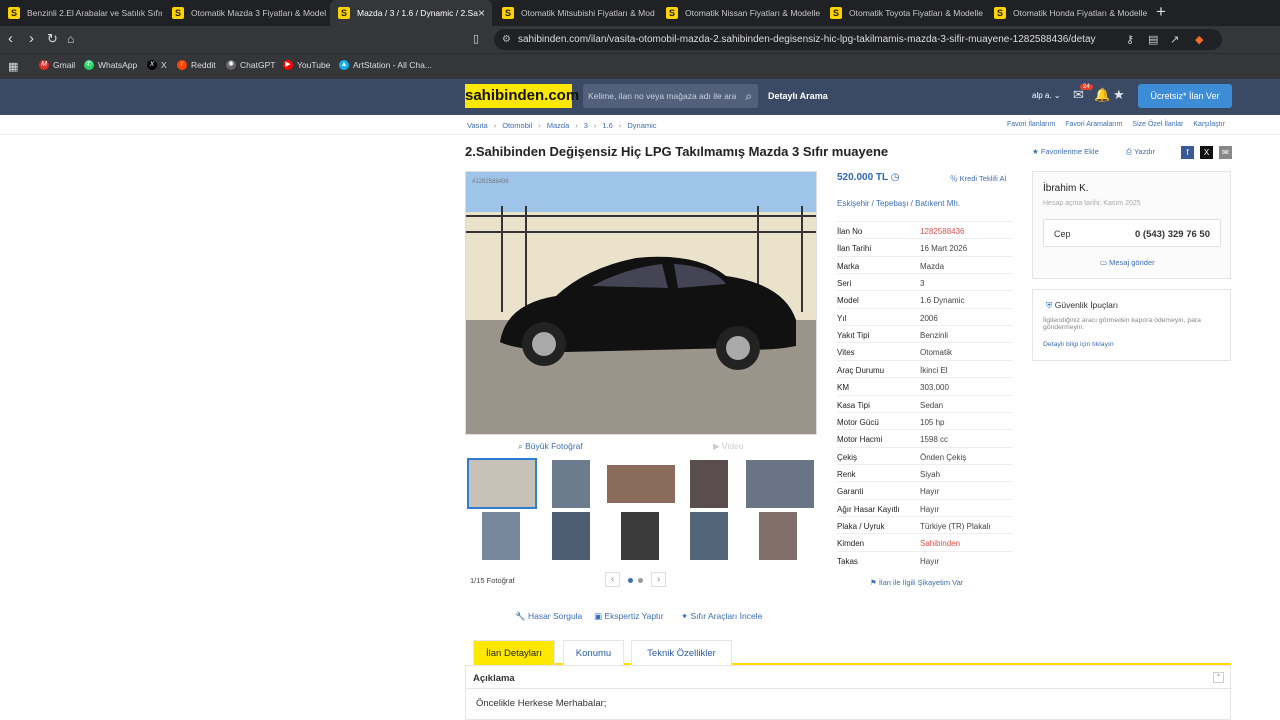  I want to click on send-message-link: ▭ Mesaj gönder, so click(1127, 262).